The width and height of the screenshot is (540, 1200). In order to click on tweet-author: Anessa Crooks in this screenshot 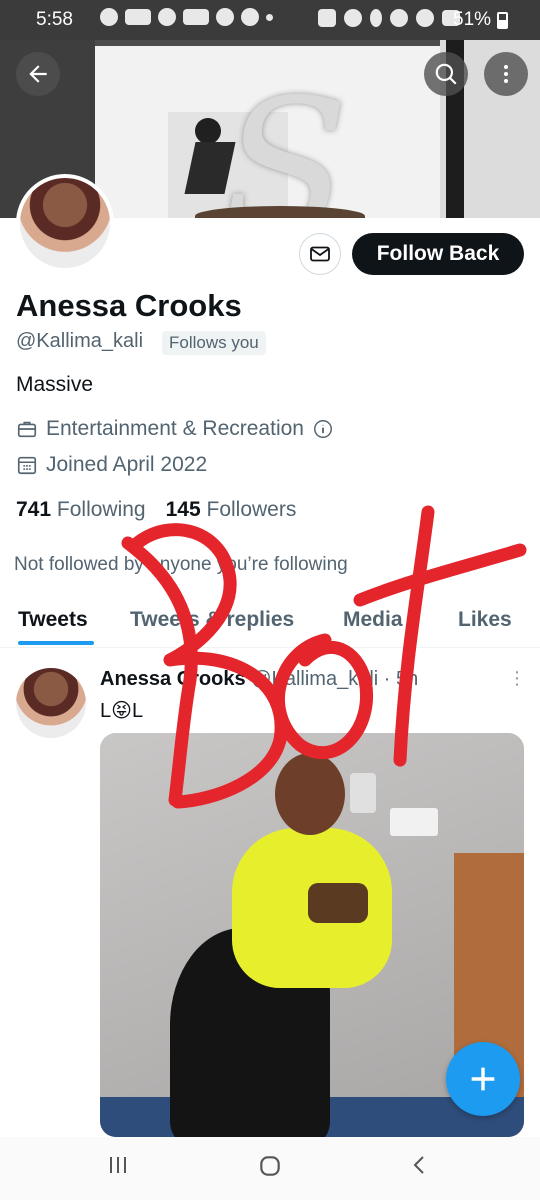, I will do `click(173, 679)`.